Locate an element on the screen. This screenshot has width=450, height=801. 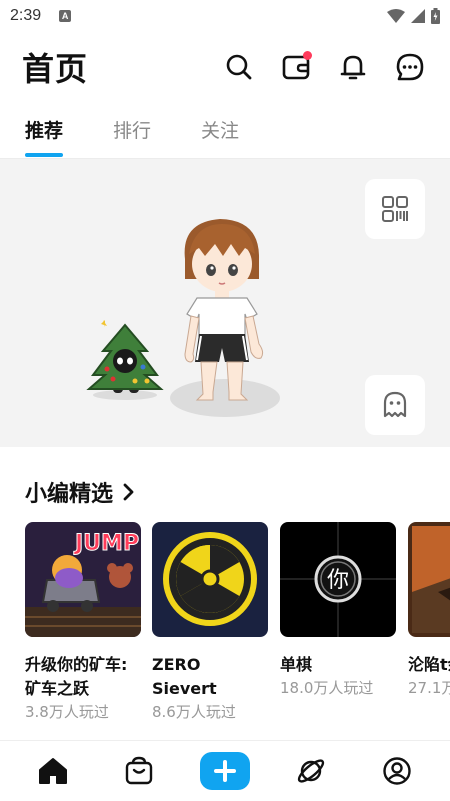
nav-profile is located at coordinates (397, 771).